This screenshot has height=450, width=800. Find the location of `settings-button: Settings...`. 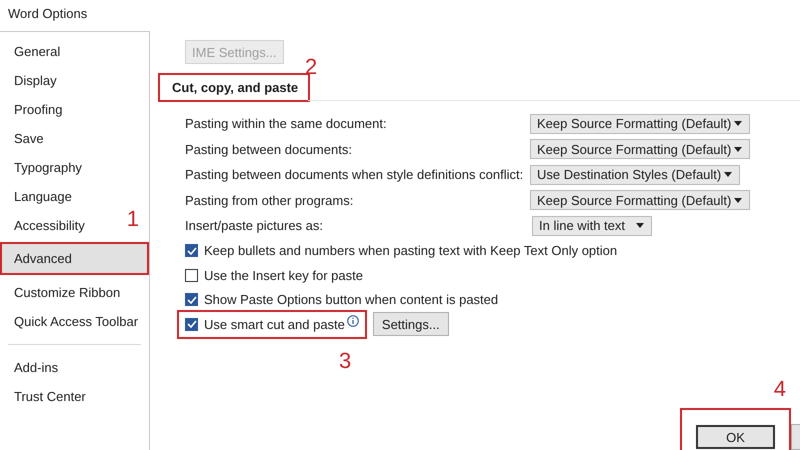

settings-button: Settings... is located at coordinates (410, 324).